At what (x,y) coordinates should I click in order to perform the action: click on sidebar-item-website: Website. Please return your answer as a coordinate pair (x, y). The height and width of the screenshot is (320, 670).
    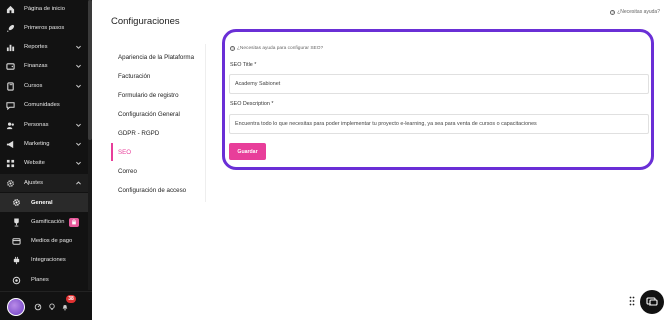
    Looking at the image, I should click on (46, 163).